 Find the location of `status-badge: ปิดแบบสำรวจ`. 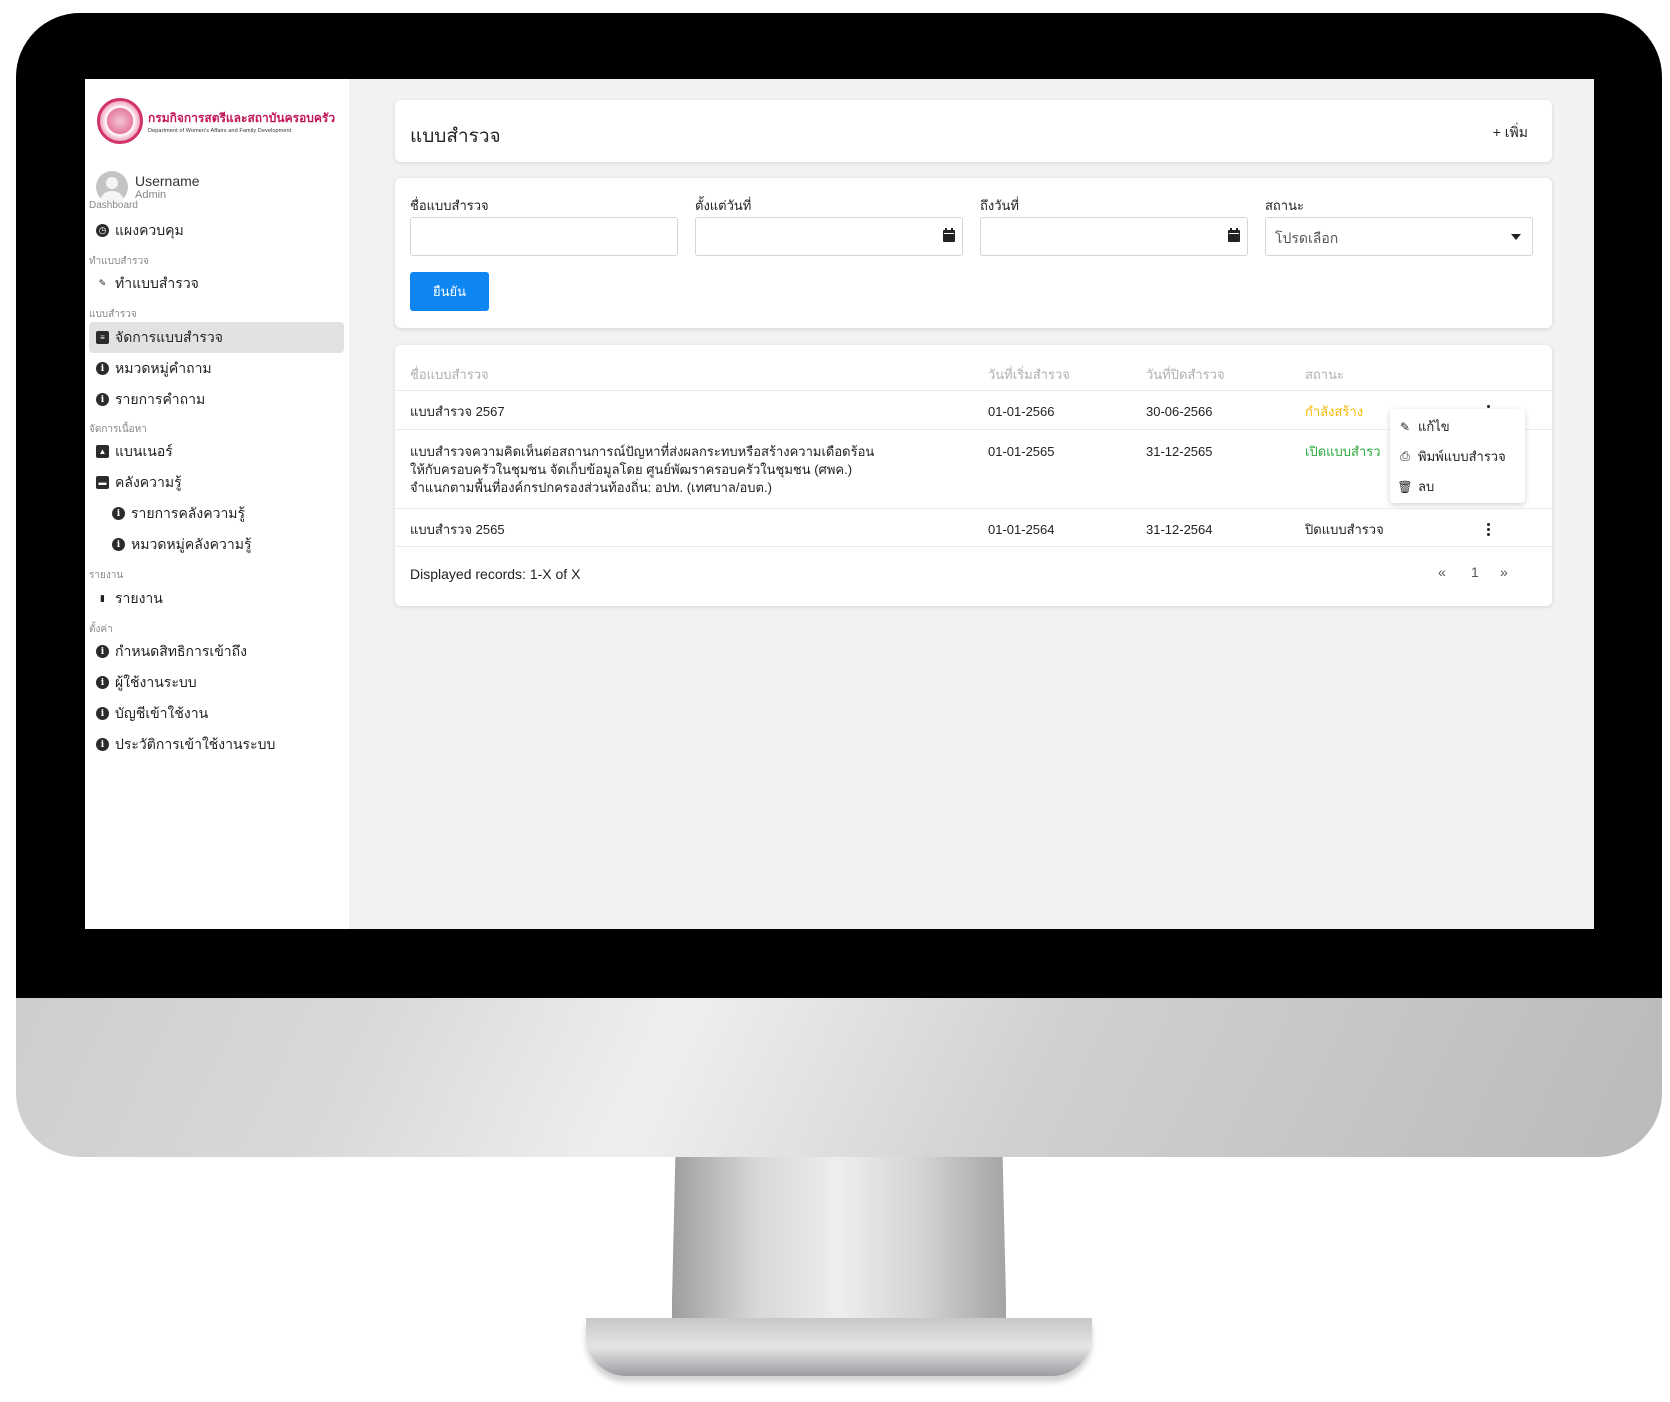

status-badge: ปิดแบบสำรวจ is located at coordinates (1344, 529).